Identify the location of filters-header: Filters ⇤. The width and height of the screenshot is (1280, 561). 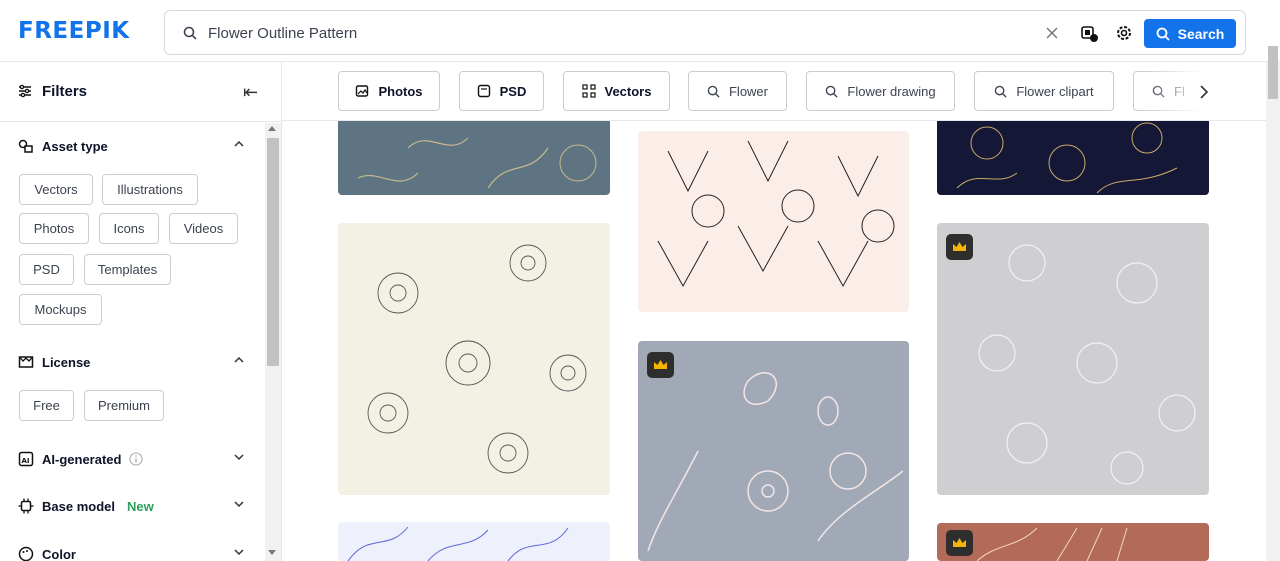
(140, 92).